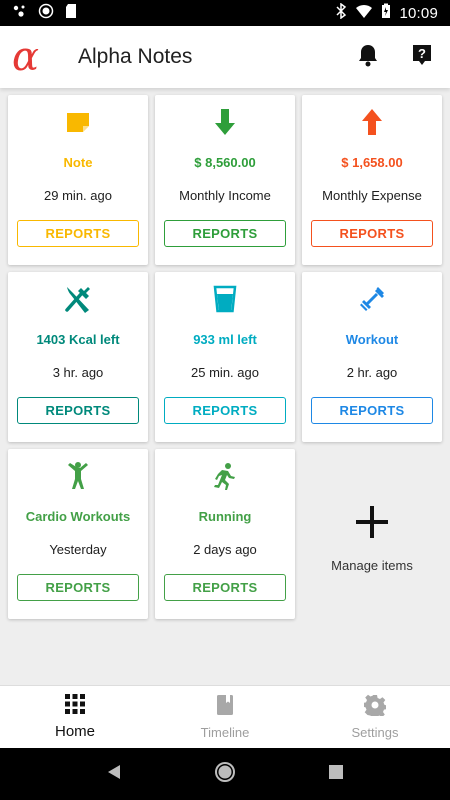 This screenshot has width=450, height=800. I want to click on nav-timeline: Timeline, so click(225, 717).